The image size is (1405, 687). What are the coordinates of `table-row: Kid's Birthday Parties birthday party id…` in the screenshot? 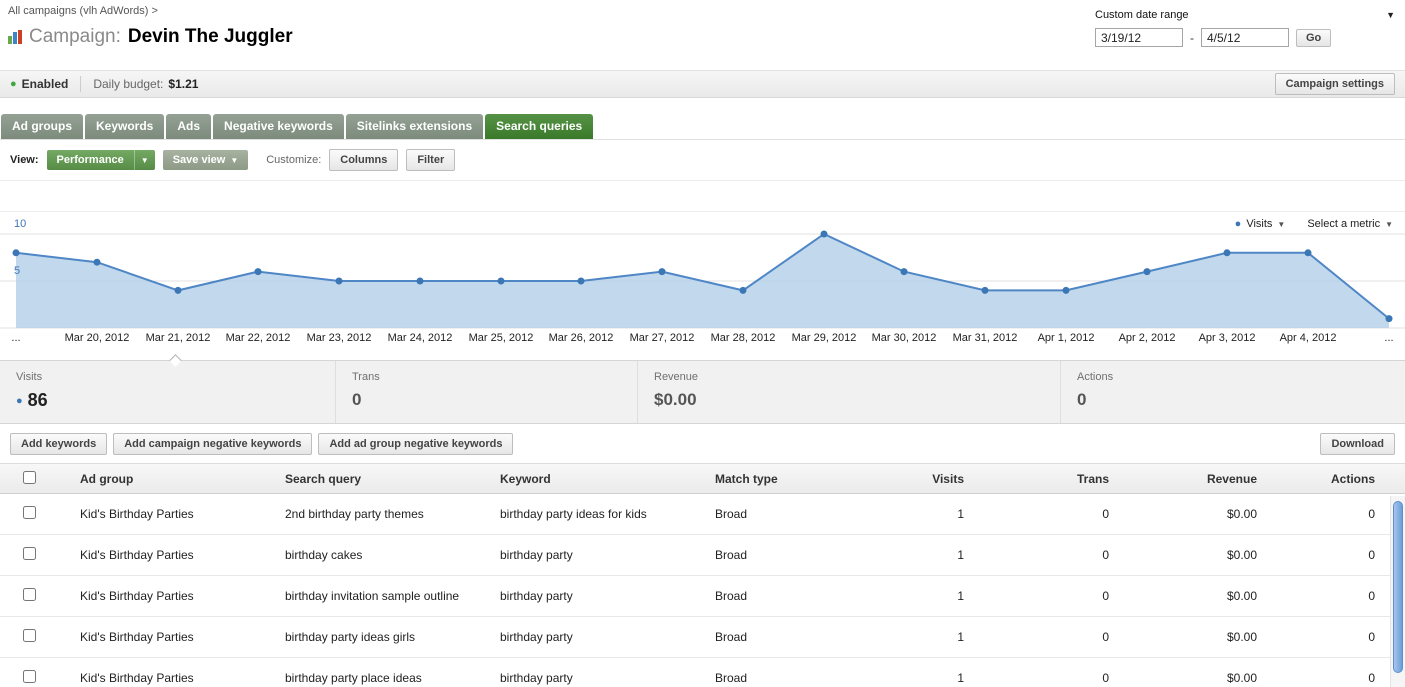 It's located at (702, 637).